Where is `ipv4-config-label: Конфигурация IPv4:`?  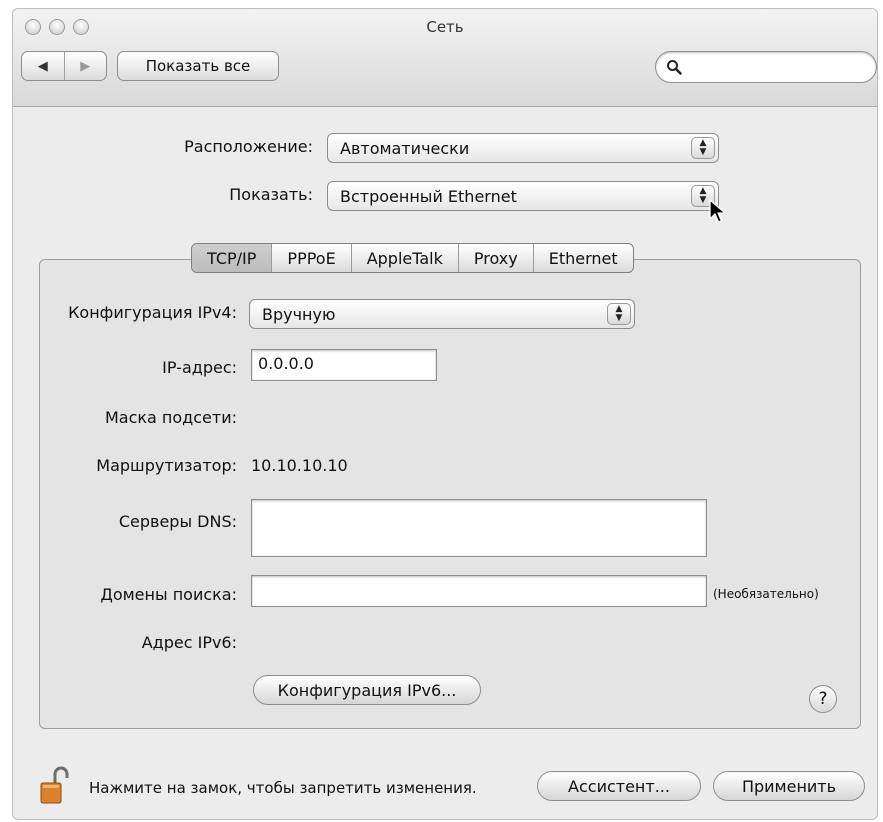
ipv4-config-label: Конфигурация IPv4: is located at coordinates (152, 312).